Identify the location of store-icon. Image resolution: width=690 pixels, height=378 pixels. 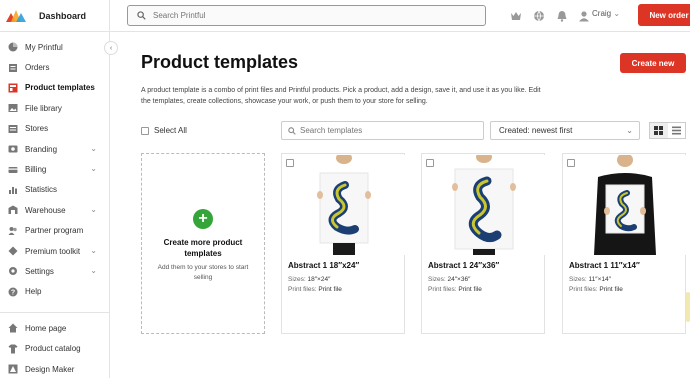
(12, 128).